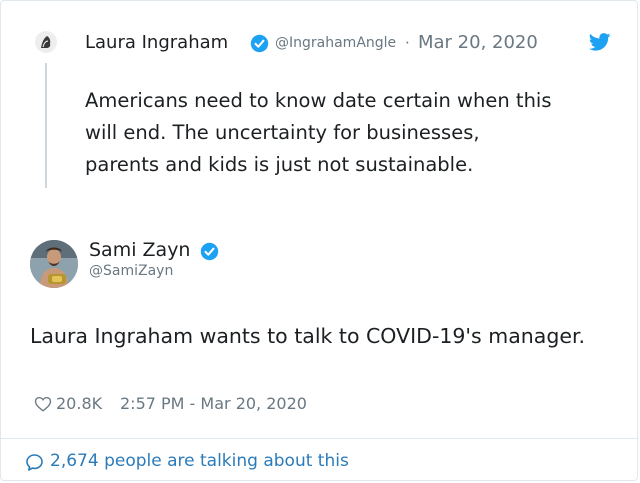 The image size is (640, 483). I want to click on conversation-link: 2,674 people are talking about this, so click(199, 461).